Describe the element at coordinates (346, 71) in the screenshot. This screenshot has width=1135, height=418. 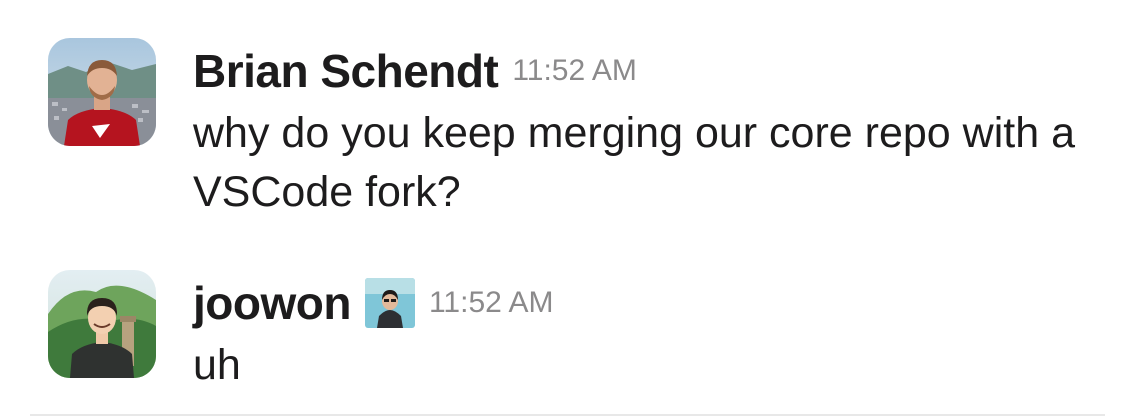
I see `message-author: Brian Schendt` at that location.